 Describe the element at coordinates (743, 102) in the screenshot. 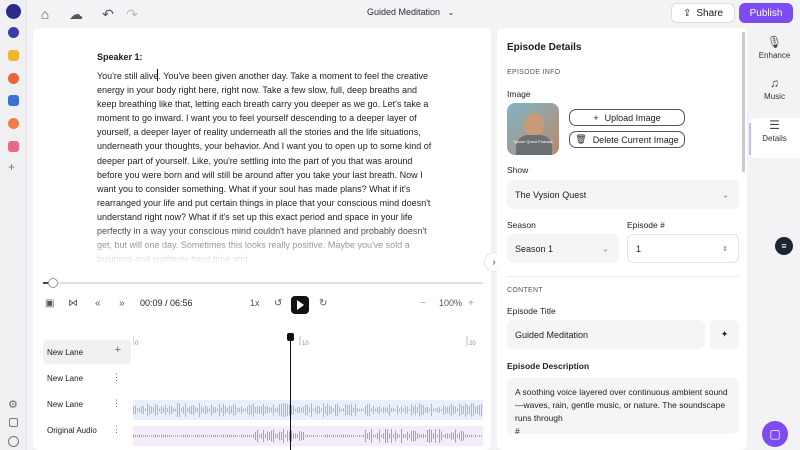

I see `panel-scrollbar` at that location.